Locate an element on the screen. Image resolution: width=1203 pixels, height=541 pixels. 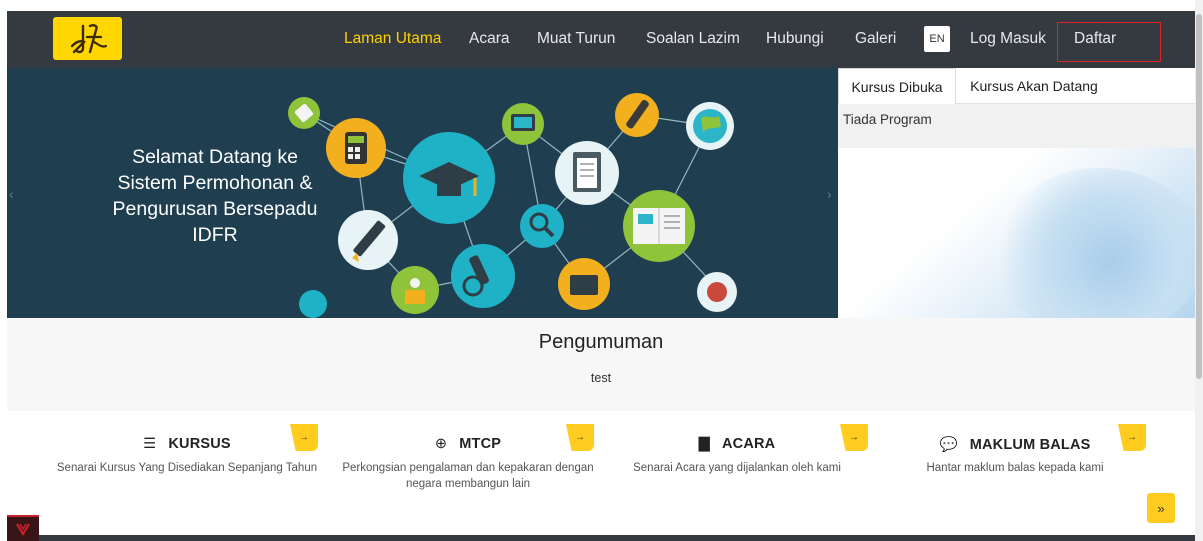
hero-line: Pengurusan Bersepadu is located at coordinates (215, 209).